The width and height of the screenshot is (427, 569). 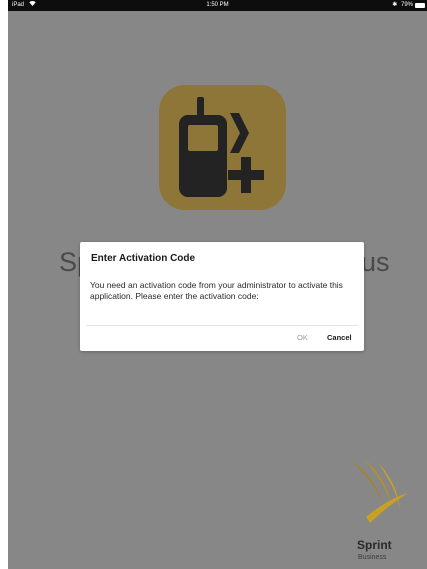 I want to click on dialog-title: Enter Activation Code, so click(x=143, y=258).